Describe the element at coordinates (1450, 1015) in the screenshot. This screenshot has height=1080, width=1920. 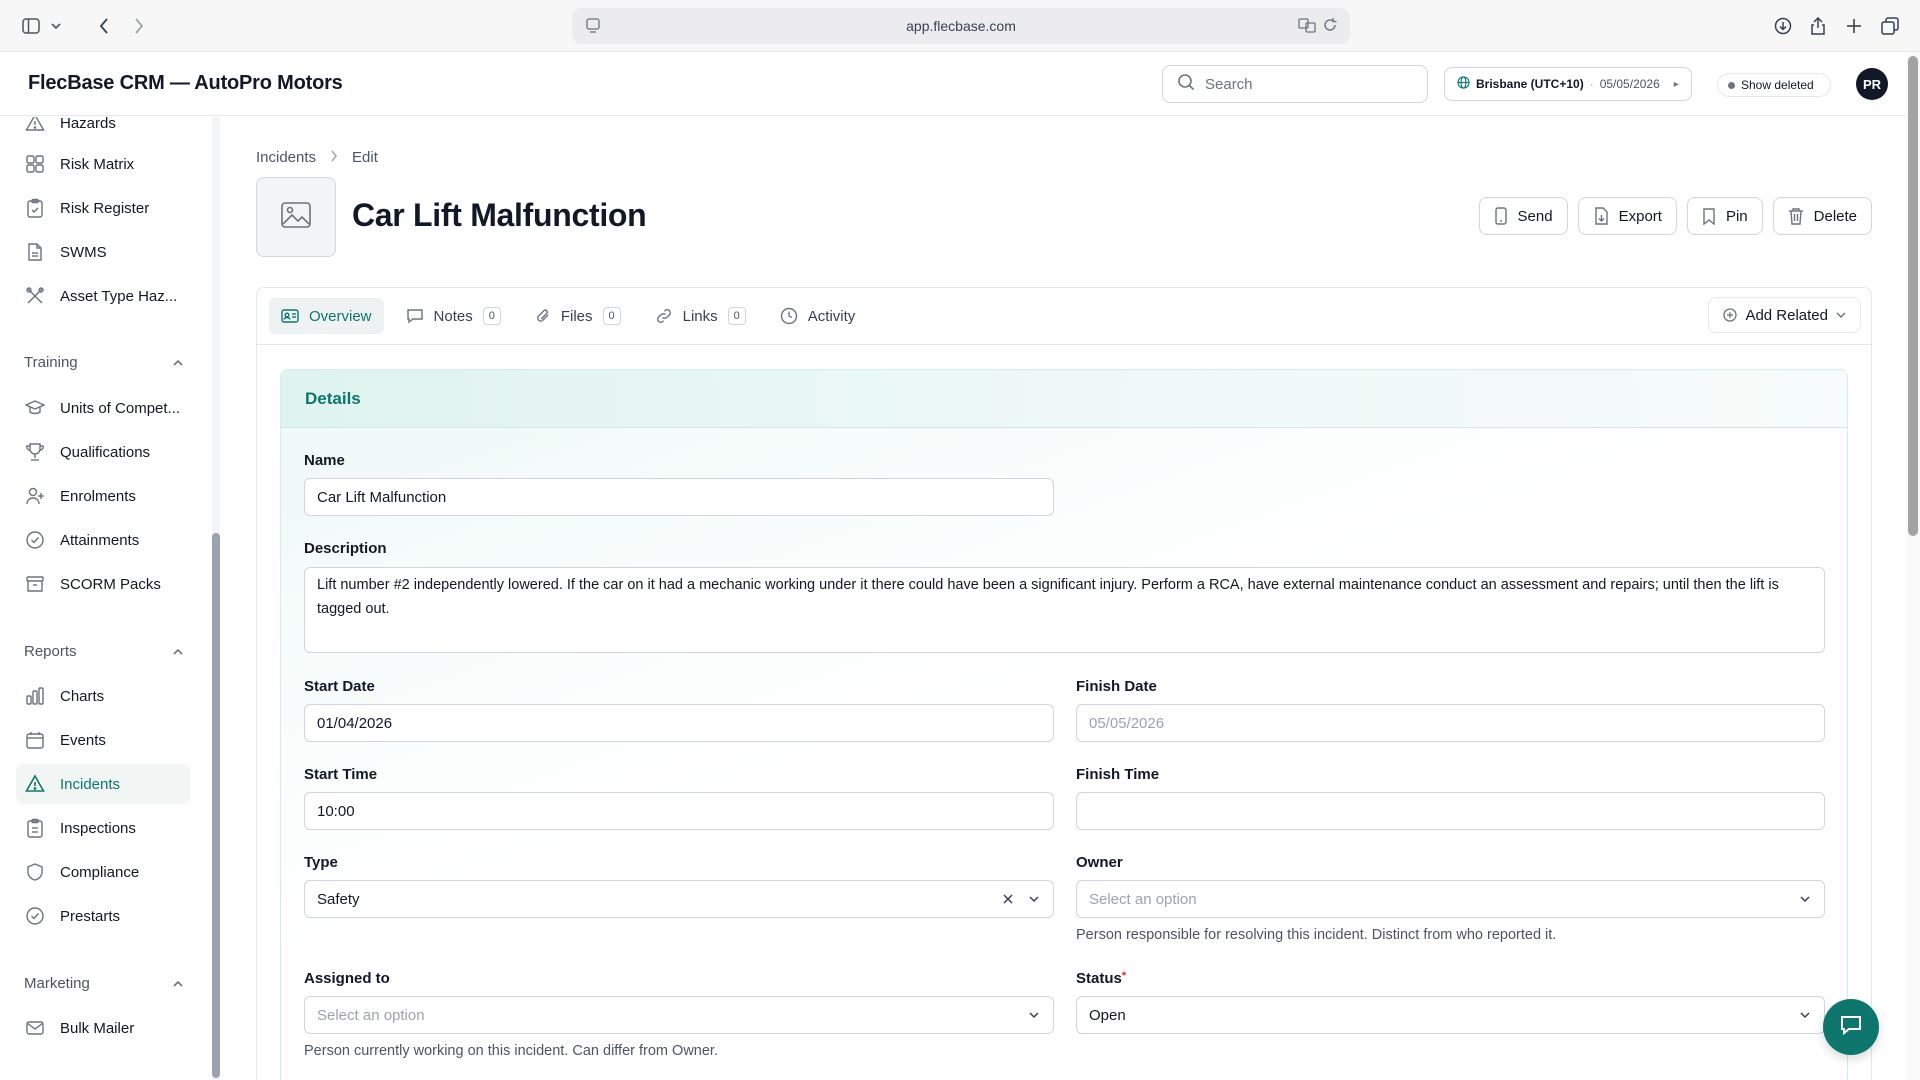
I see `status-select: Open` at that location.